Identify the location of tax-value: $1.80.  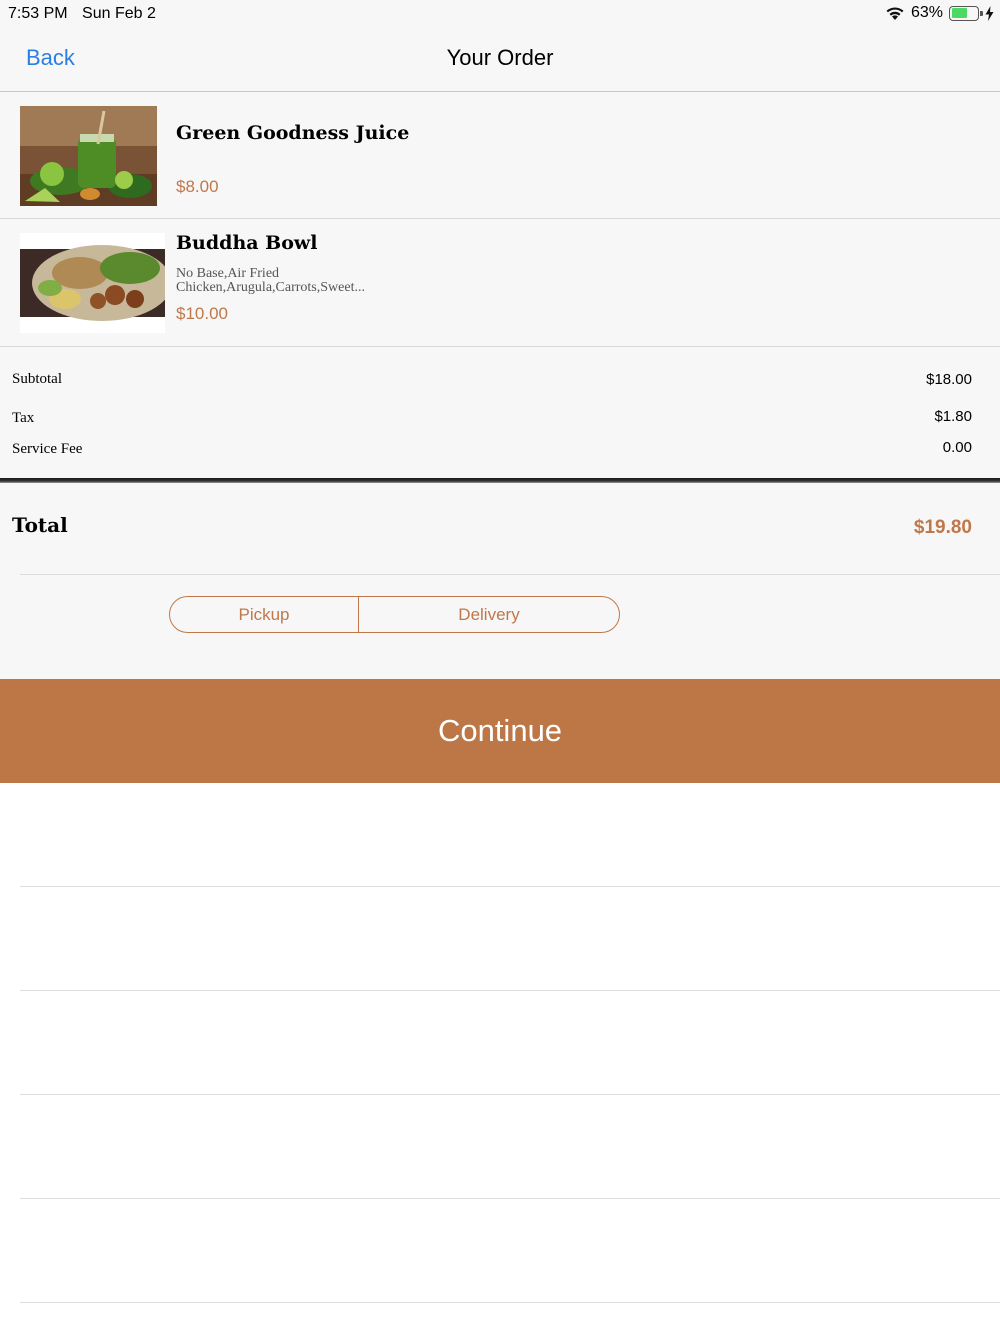
(953, 416).